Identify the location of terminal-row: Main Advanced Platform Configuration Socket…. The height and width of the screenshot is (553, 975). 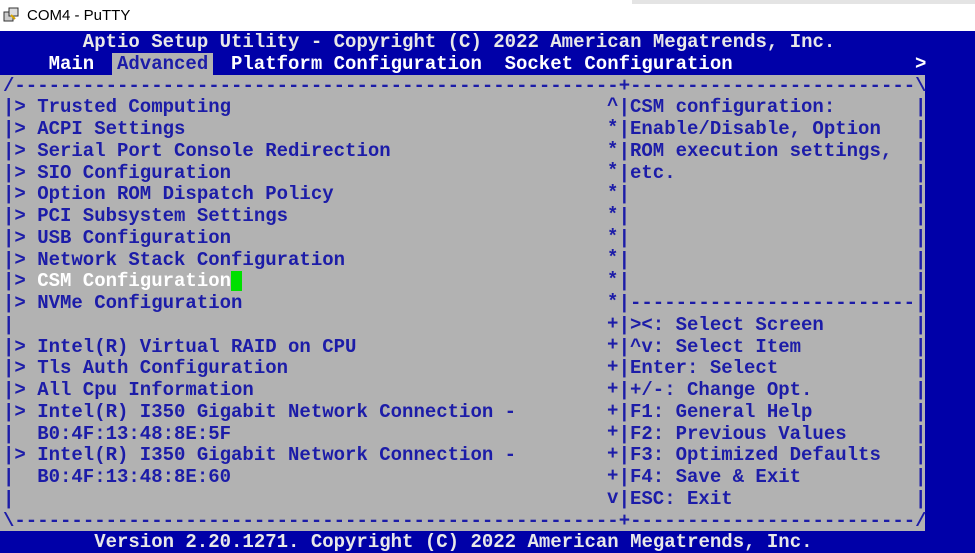
(488, 63).